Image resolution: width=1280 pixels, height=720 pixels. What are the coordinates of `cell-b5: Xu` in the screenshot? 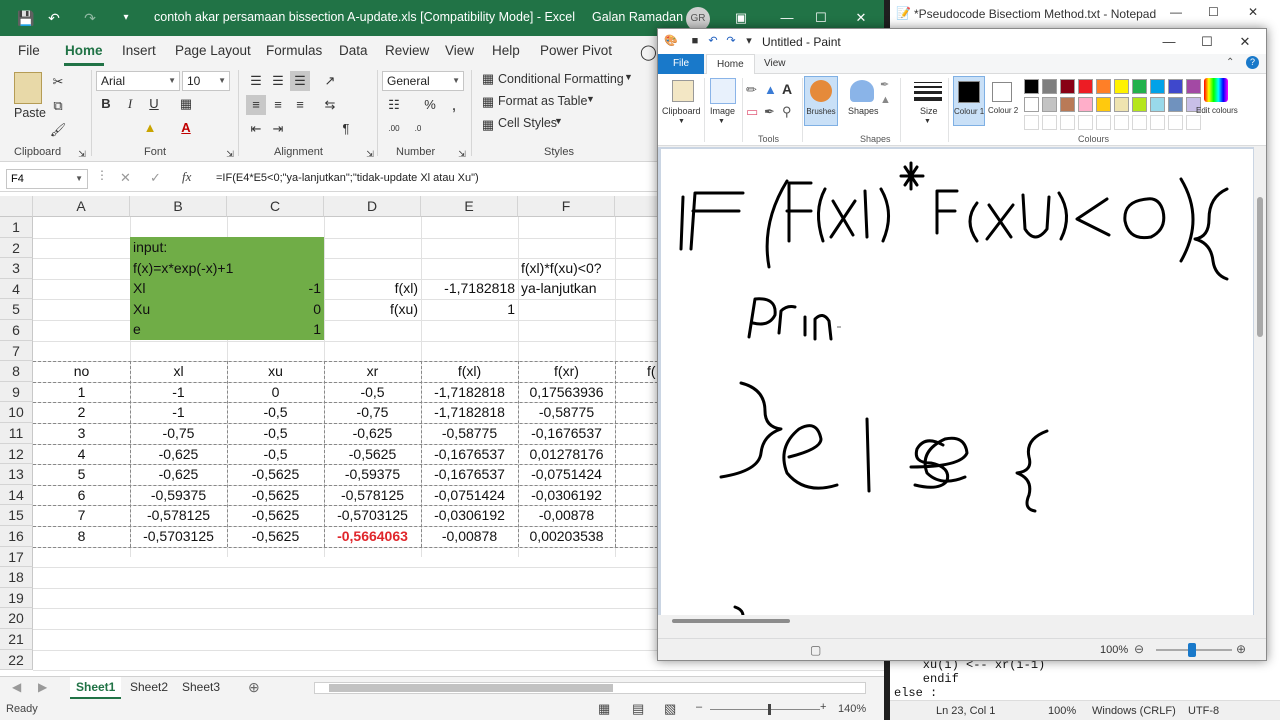 It's located at (178, 309).